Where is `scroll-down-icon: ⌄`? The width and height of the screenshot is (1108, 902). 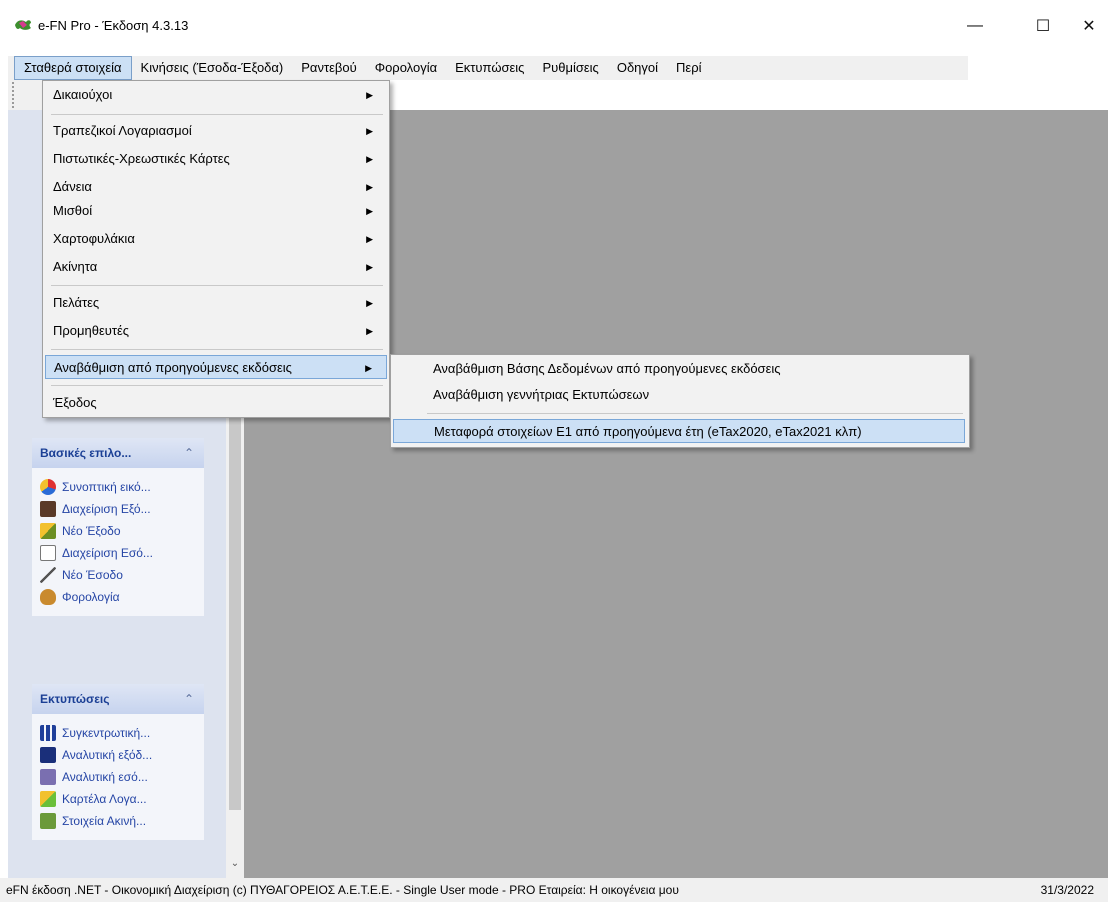
scroll-down-icon: ⌄ is located at coordinates (235, 865).